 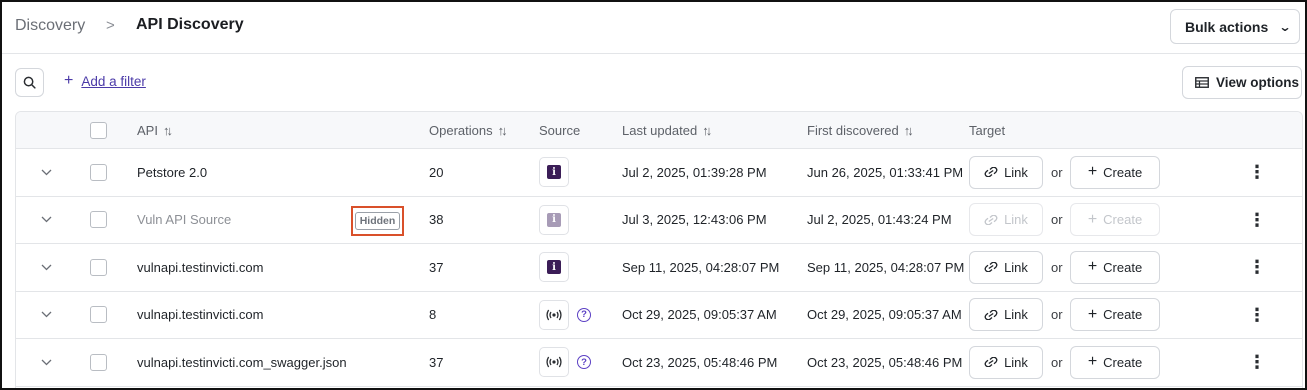 I want to click on bulk-actions-button: Bulk actions ⌄, so click(x=1235, y=26).